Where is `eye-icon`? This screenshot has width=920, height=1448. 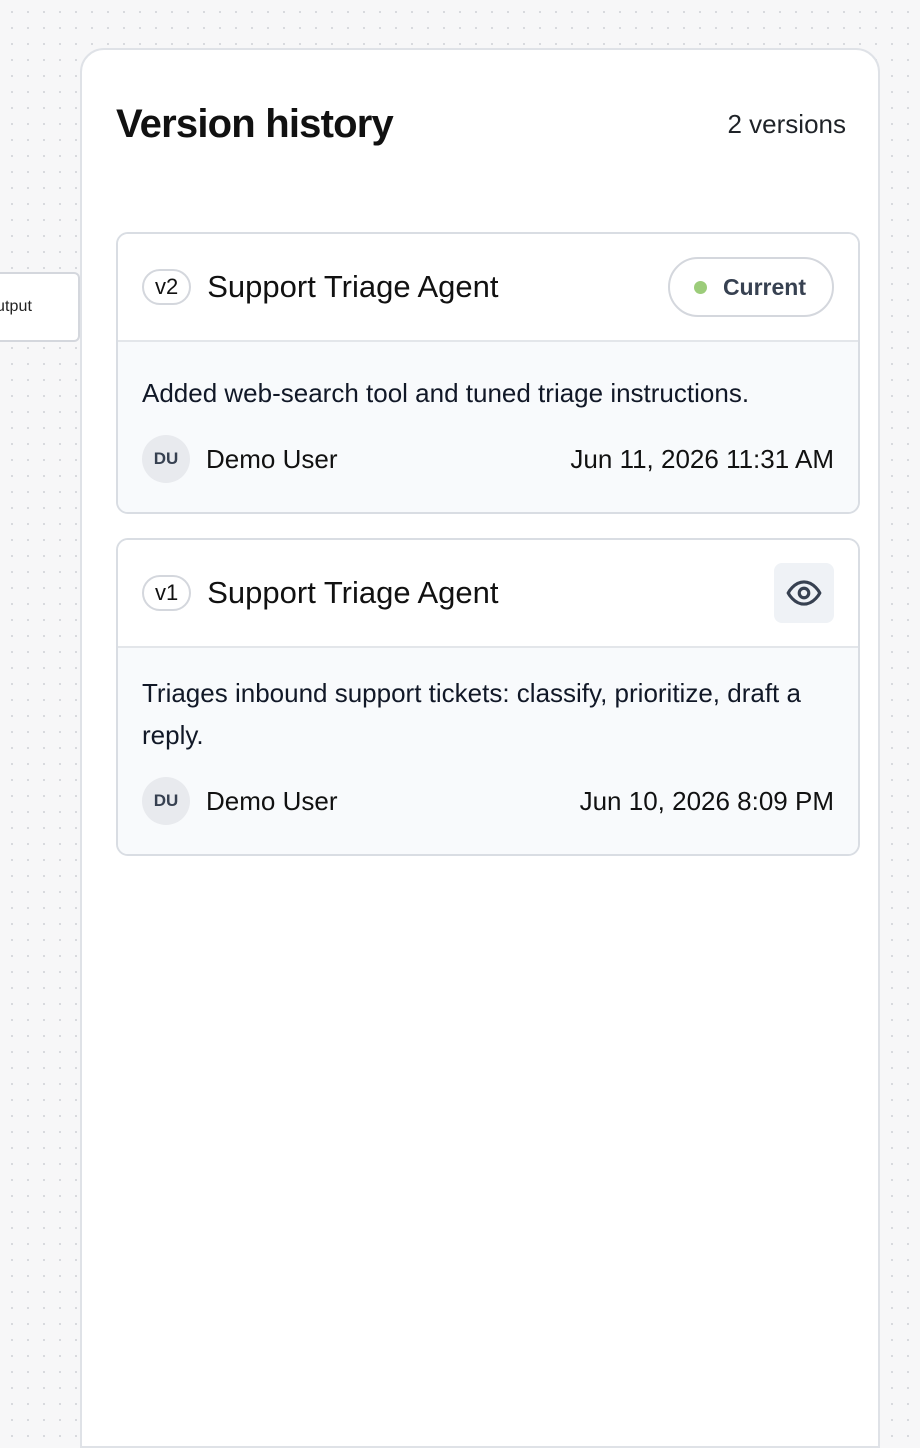 eye-icon is located at coordinates (804, 593).